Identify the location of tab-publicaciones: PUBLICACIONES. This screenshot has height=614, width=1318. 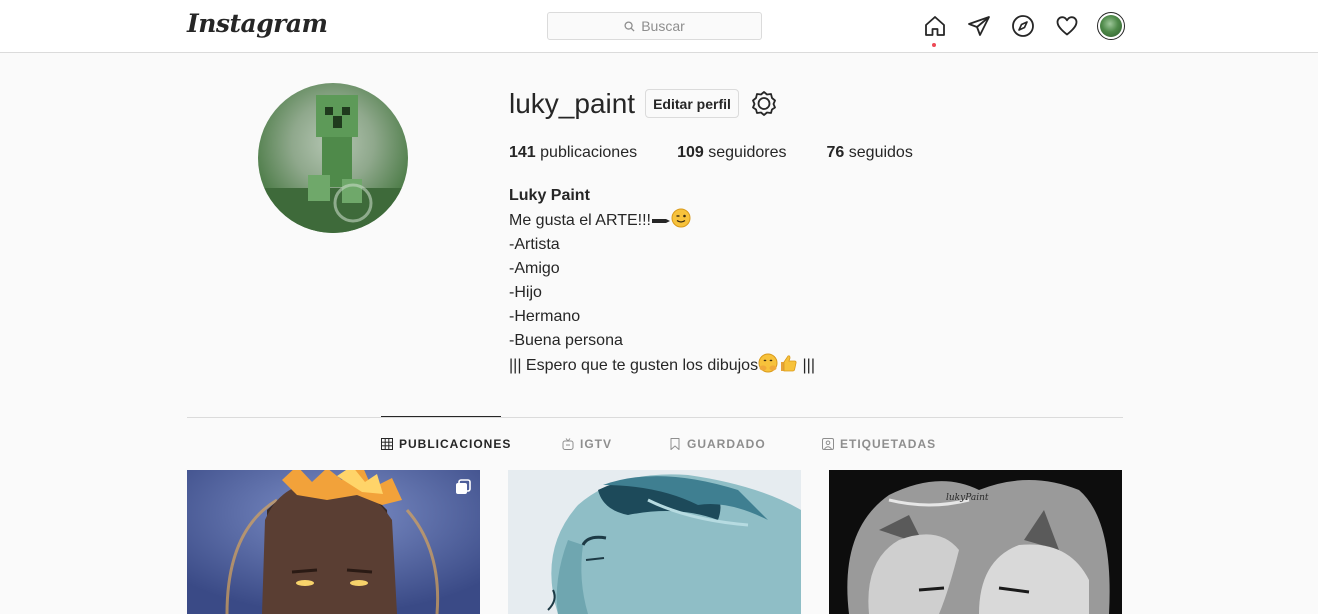
(446, 444).